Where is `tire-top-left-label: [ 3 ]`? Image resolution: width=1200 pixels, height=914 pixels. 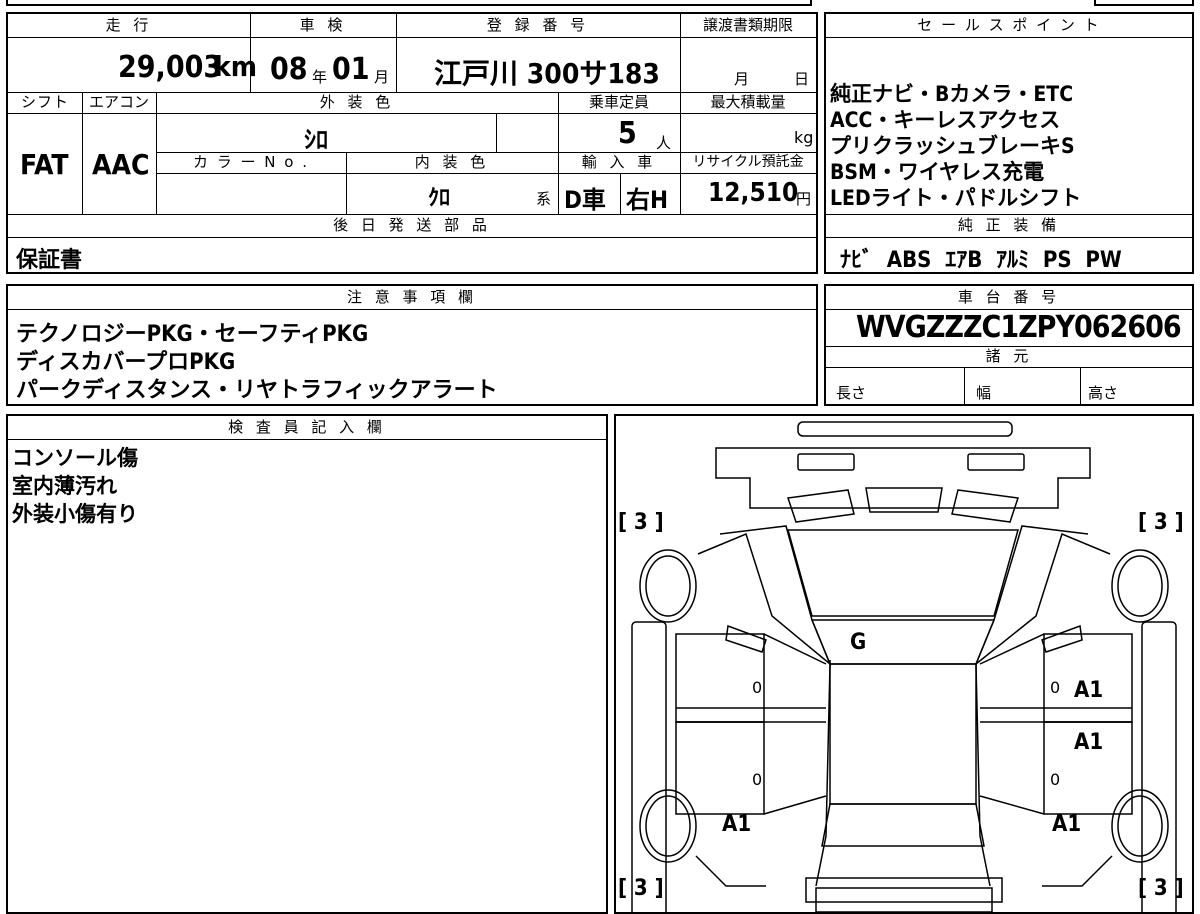 tire-top-left-label: [ 3 ] is located at coordinates (641, 522).